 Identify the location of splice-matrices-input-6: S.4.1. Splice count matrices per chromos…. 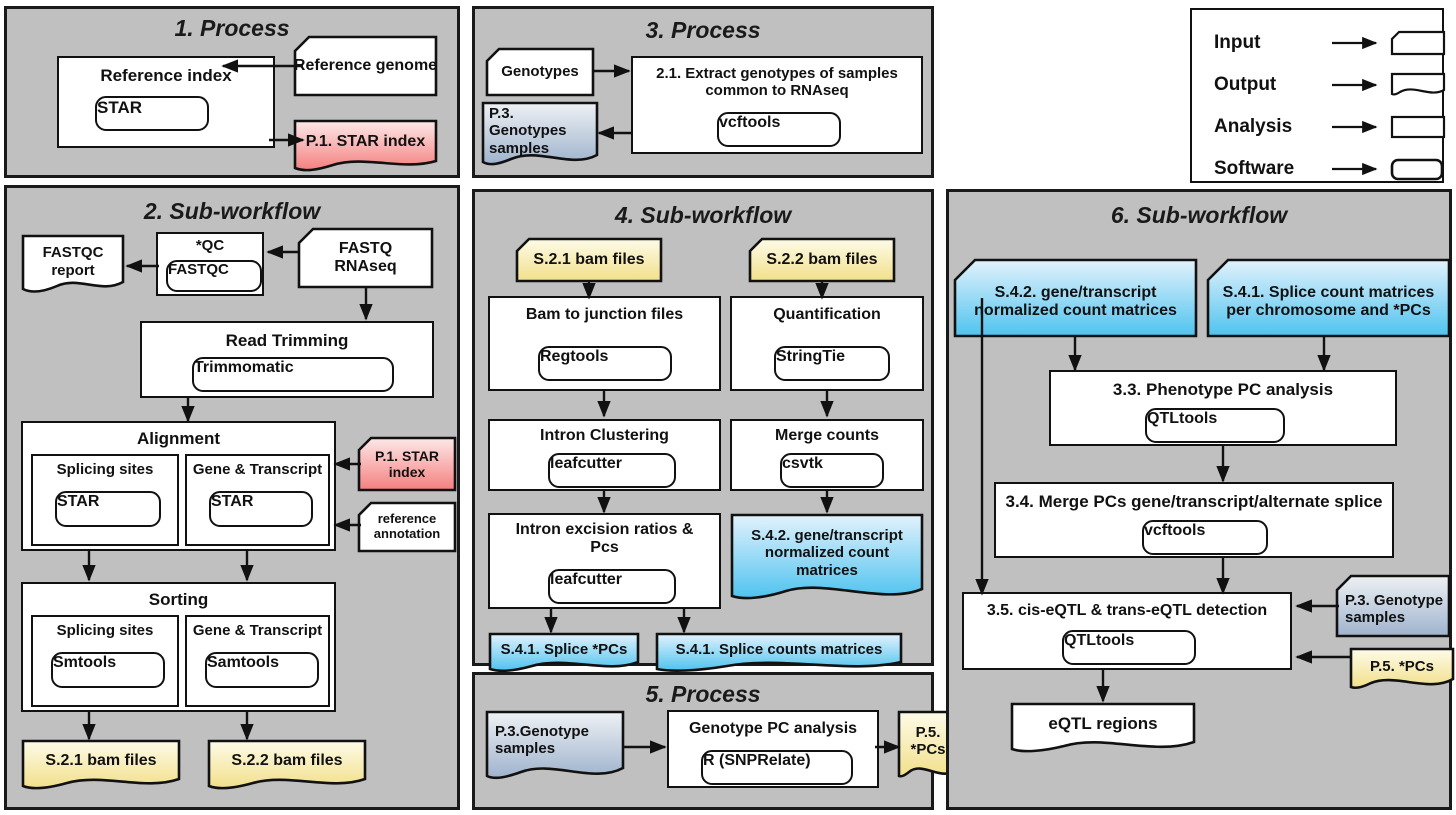
(1328, 298).